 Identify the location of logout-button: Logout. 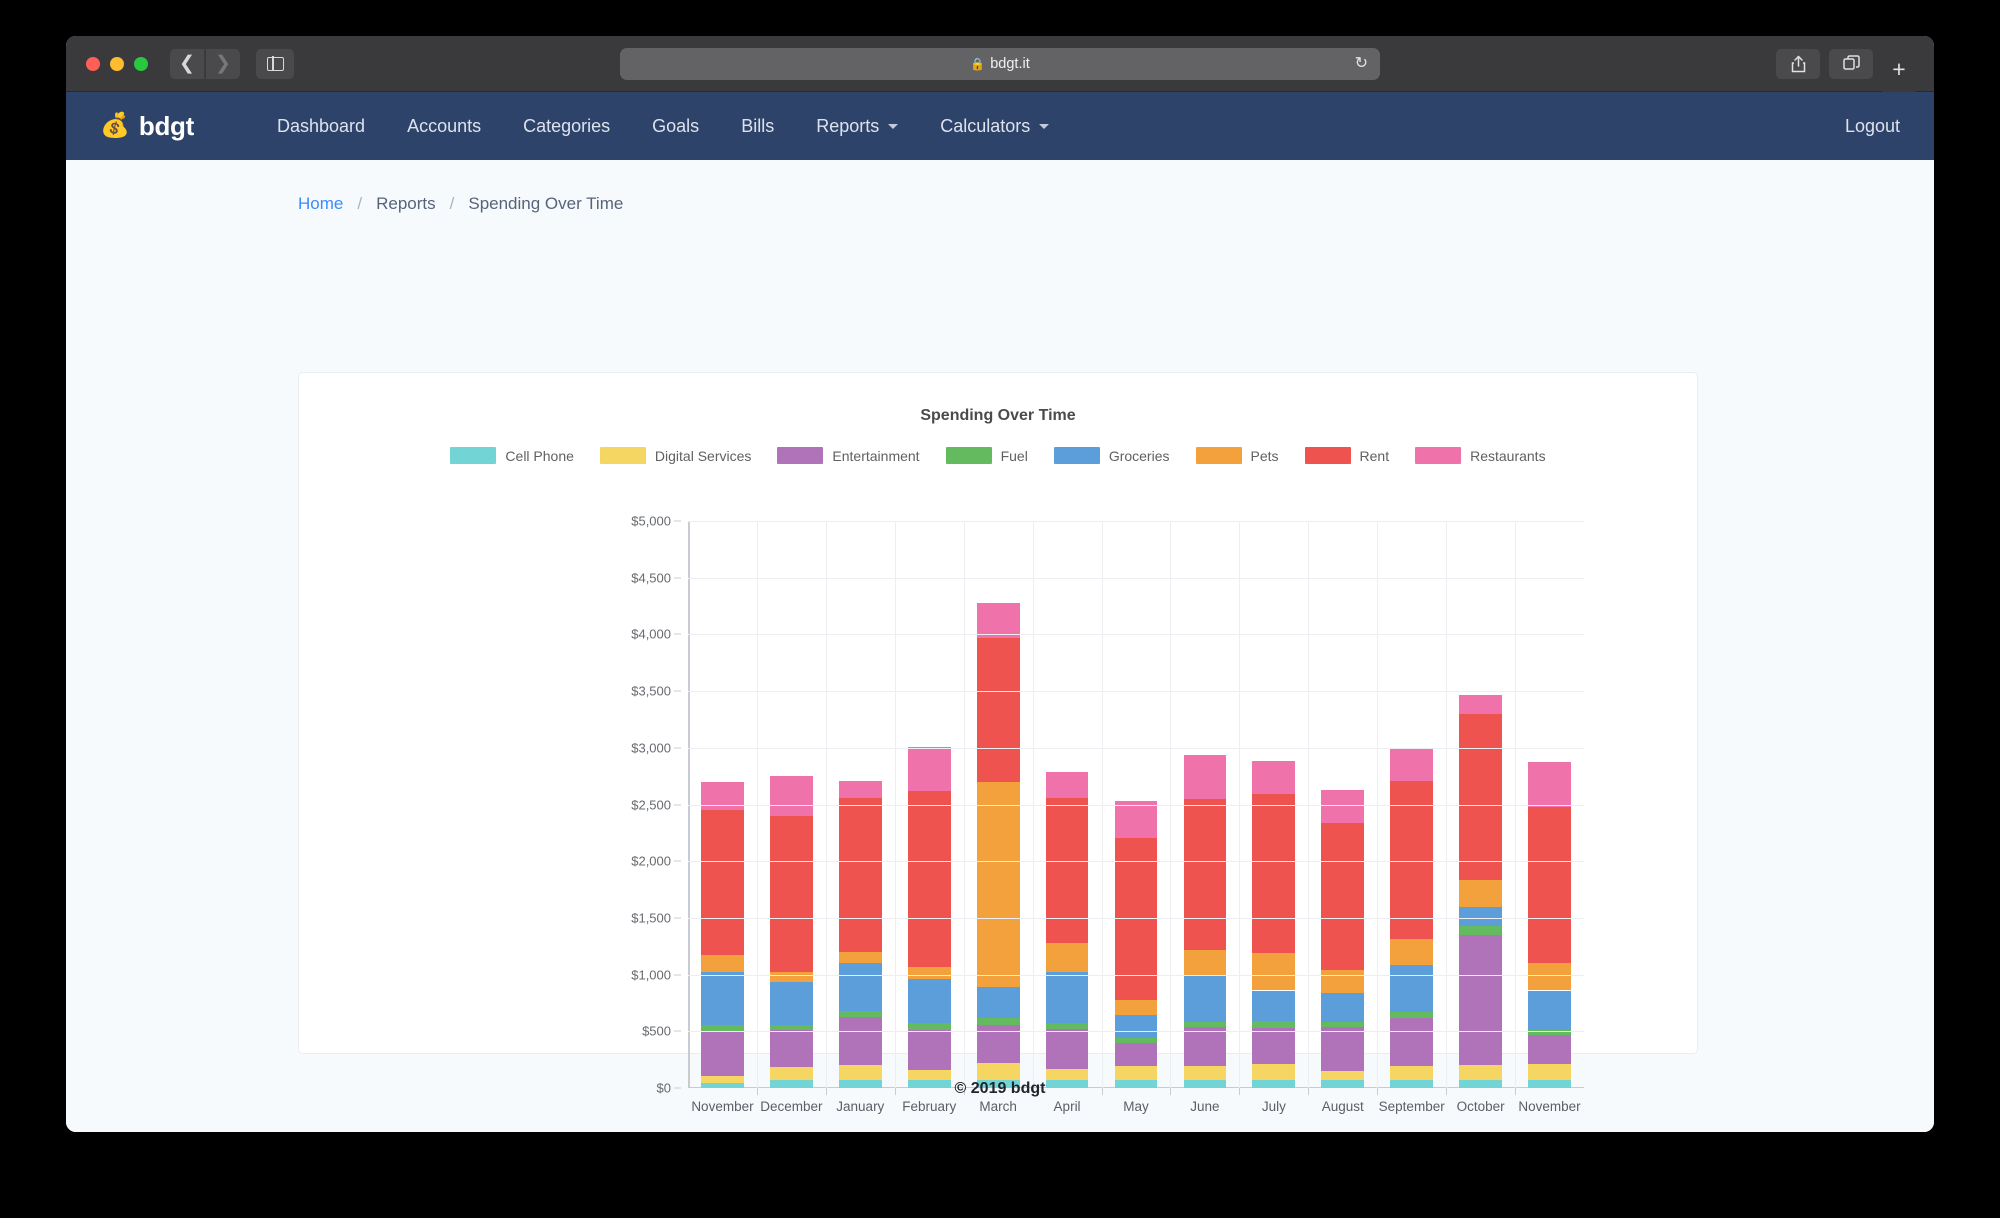
(1872, 126).